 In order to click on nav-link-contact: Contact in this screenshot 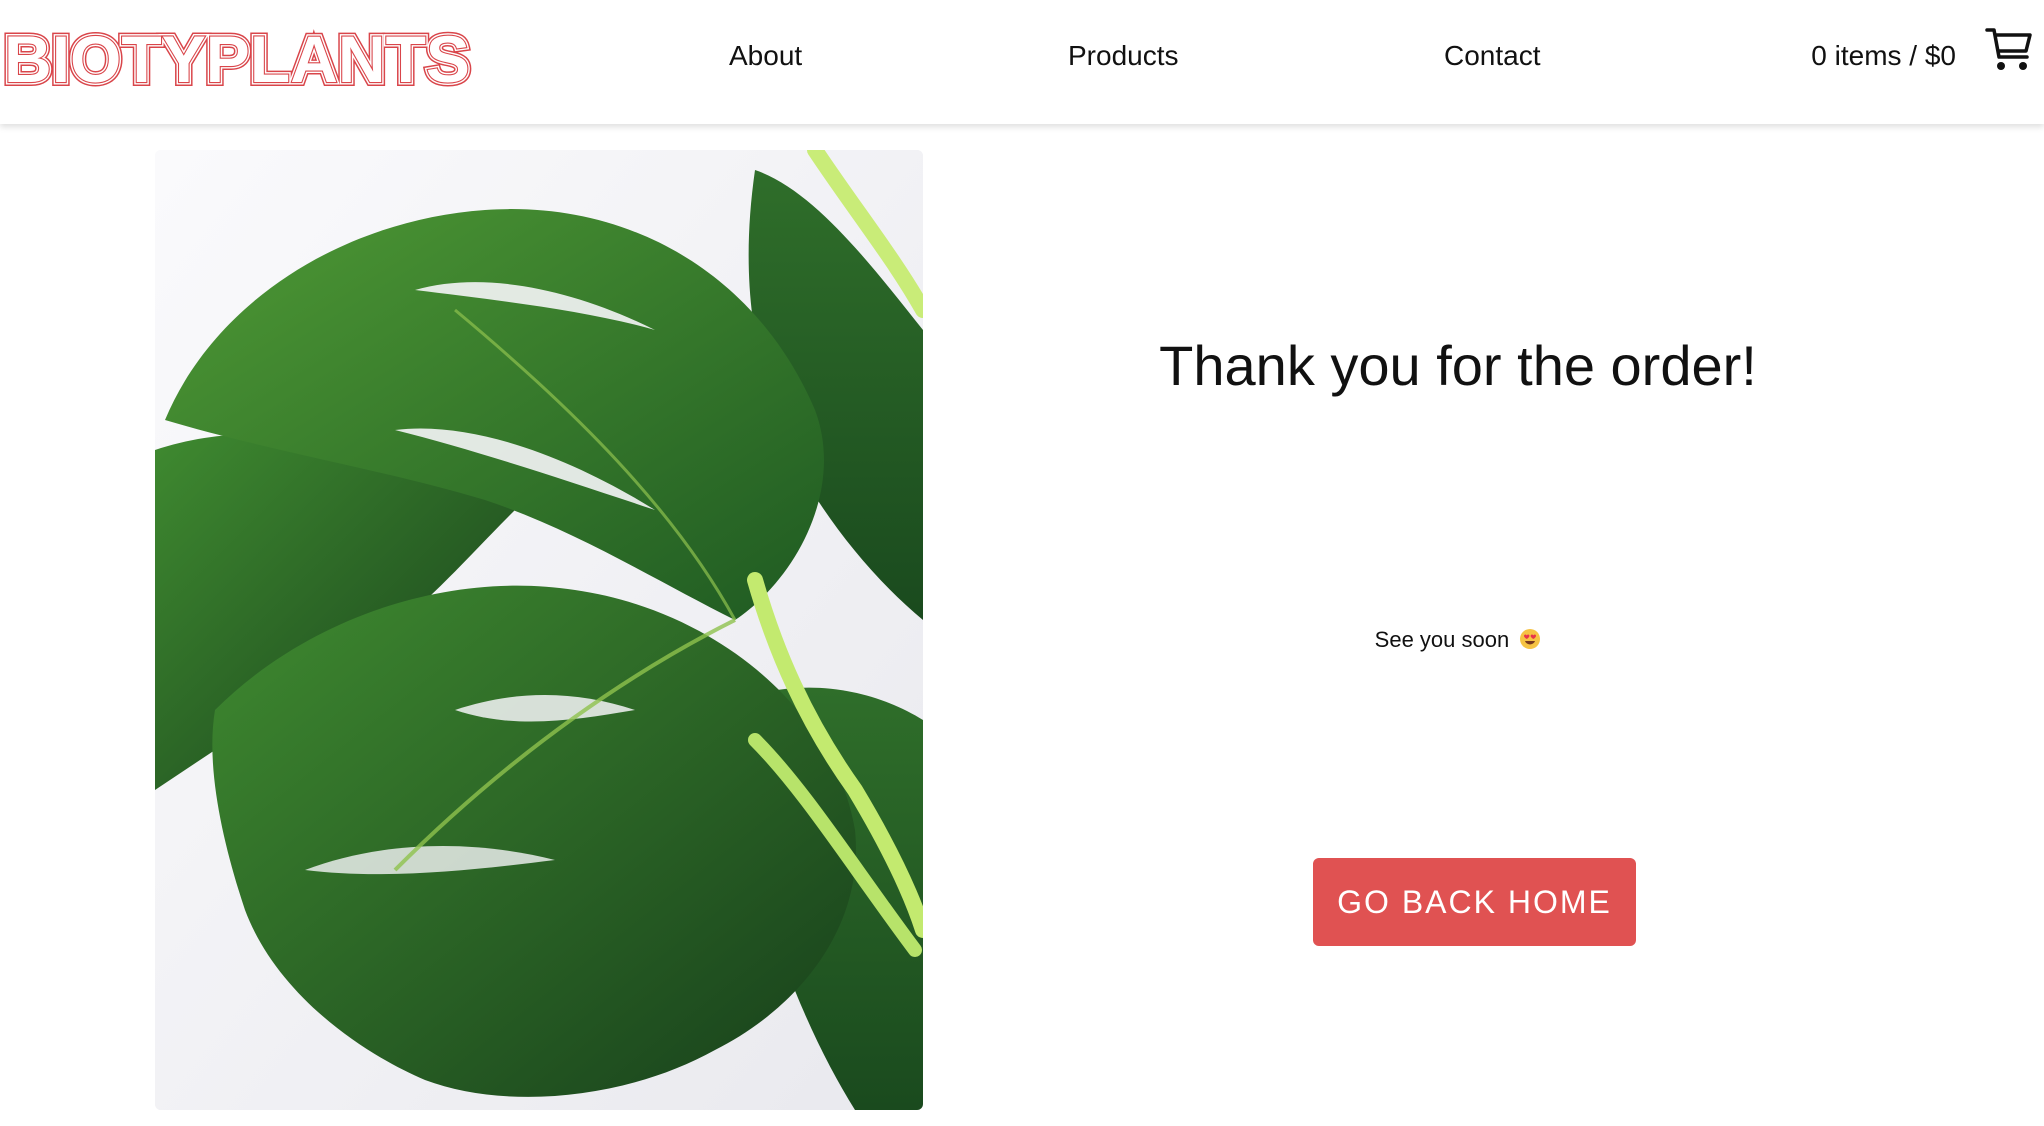, I will do `click(1492, 56)`.